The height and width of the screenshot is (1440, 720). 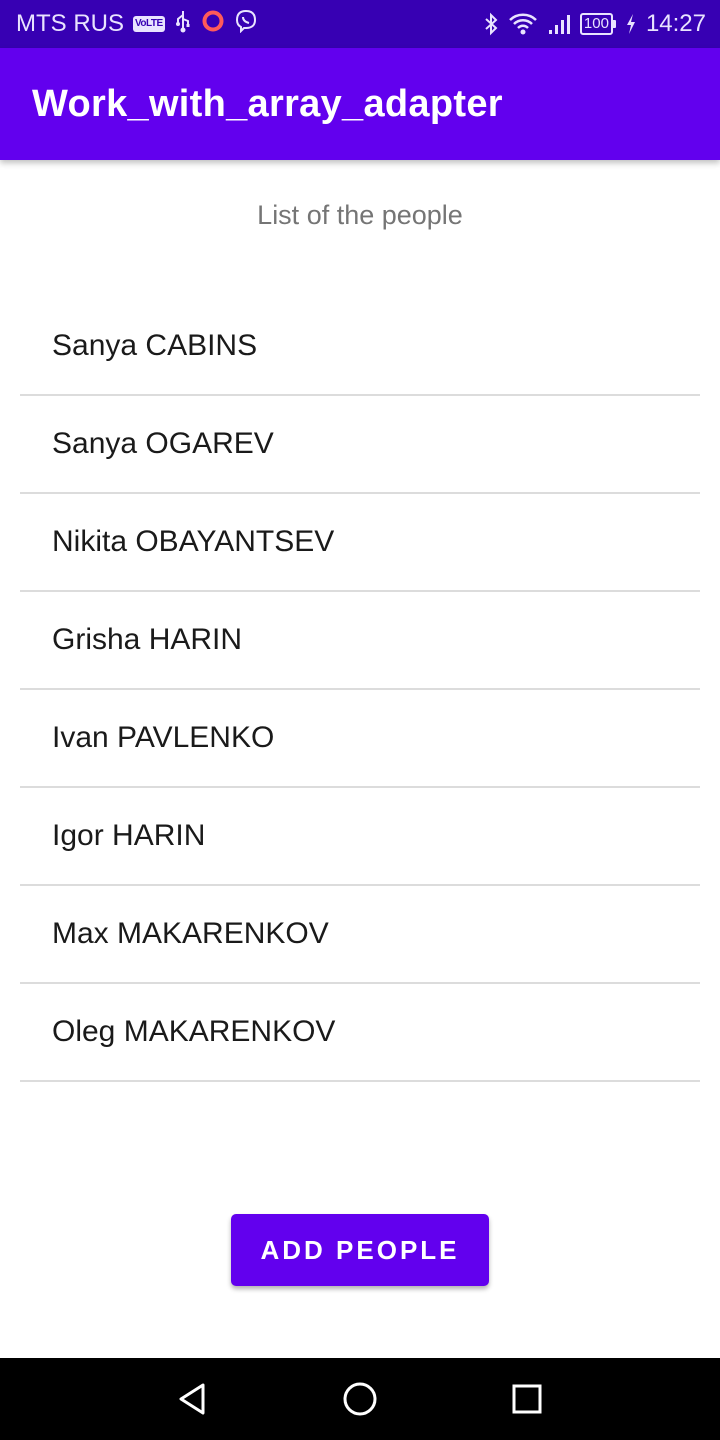 I want to click on record-icon, so click(x=213, y=24).